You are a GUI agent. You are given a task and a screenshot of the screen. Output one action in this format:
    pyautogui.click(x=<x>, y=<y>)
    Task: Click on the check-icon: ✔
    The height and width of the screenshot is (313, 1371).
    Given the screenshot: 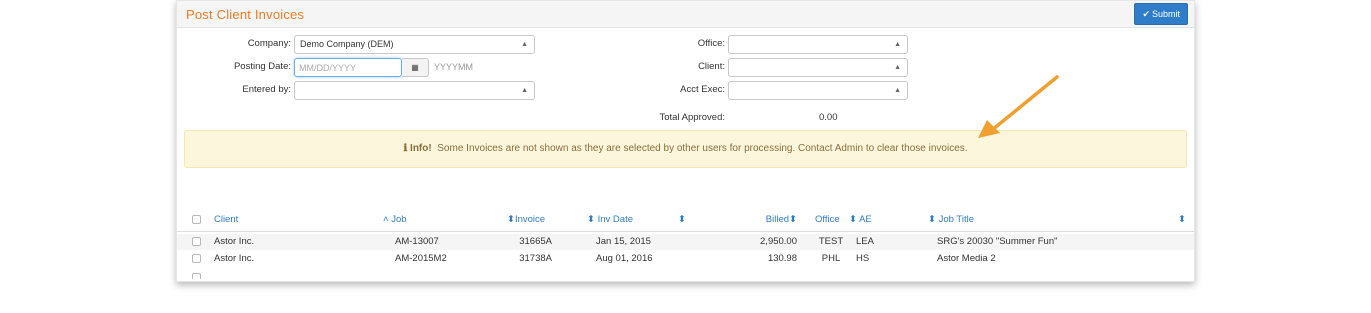 What is the action you would take?
    pyautogui.click(x=1146, y=14)
    